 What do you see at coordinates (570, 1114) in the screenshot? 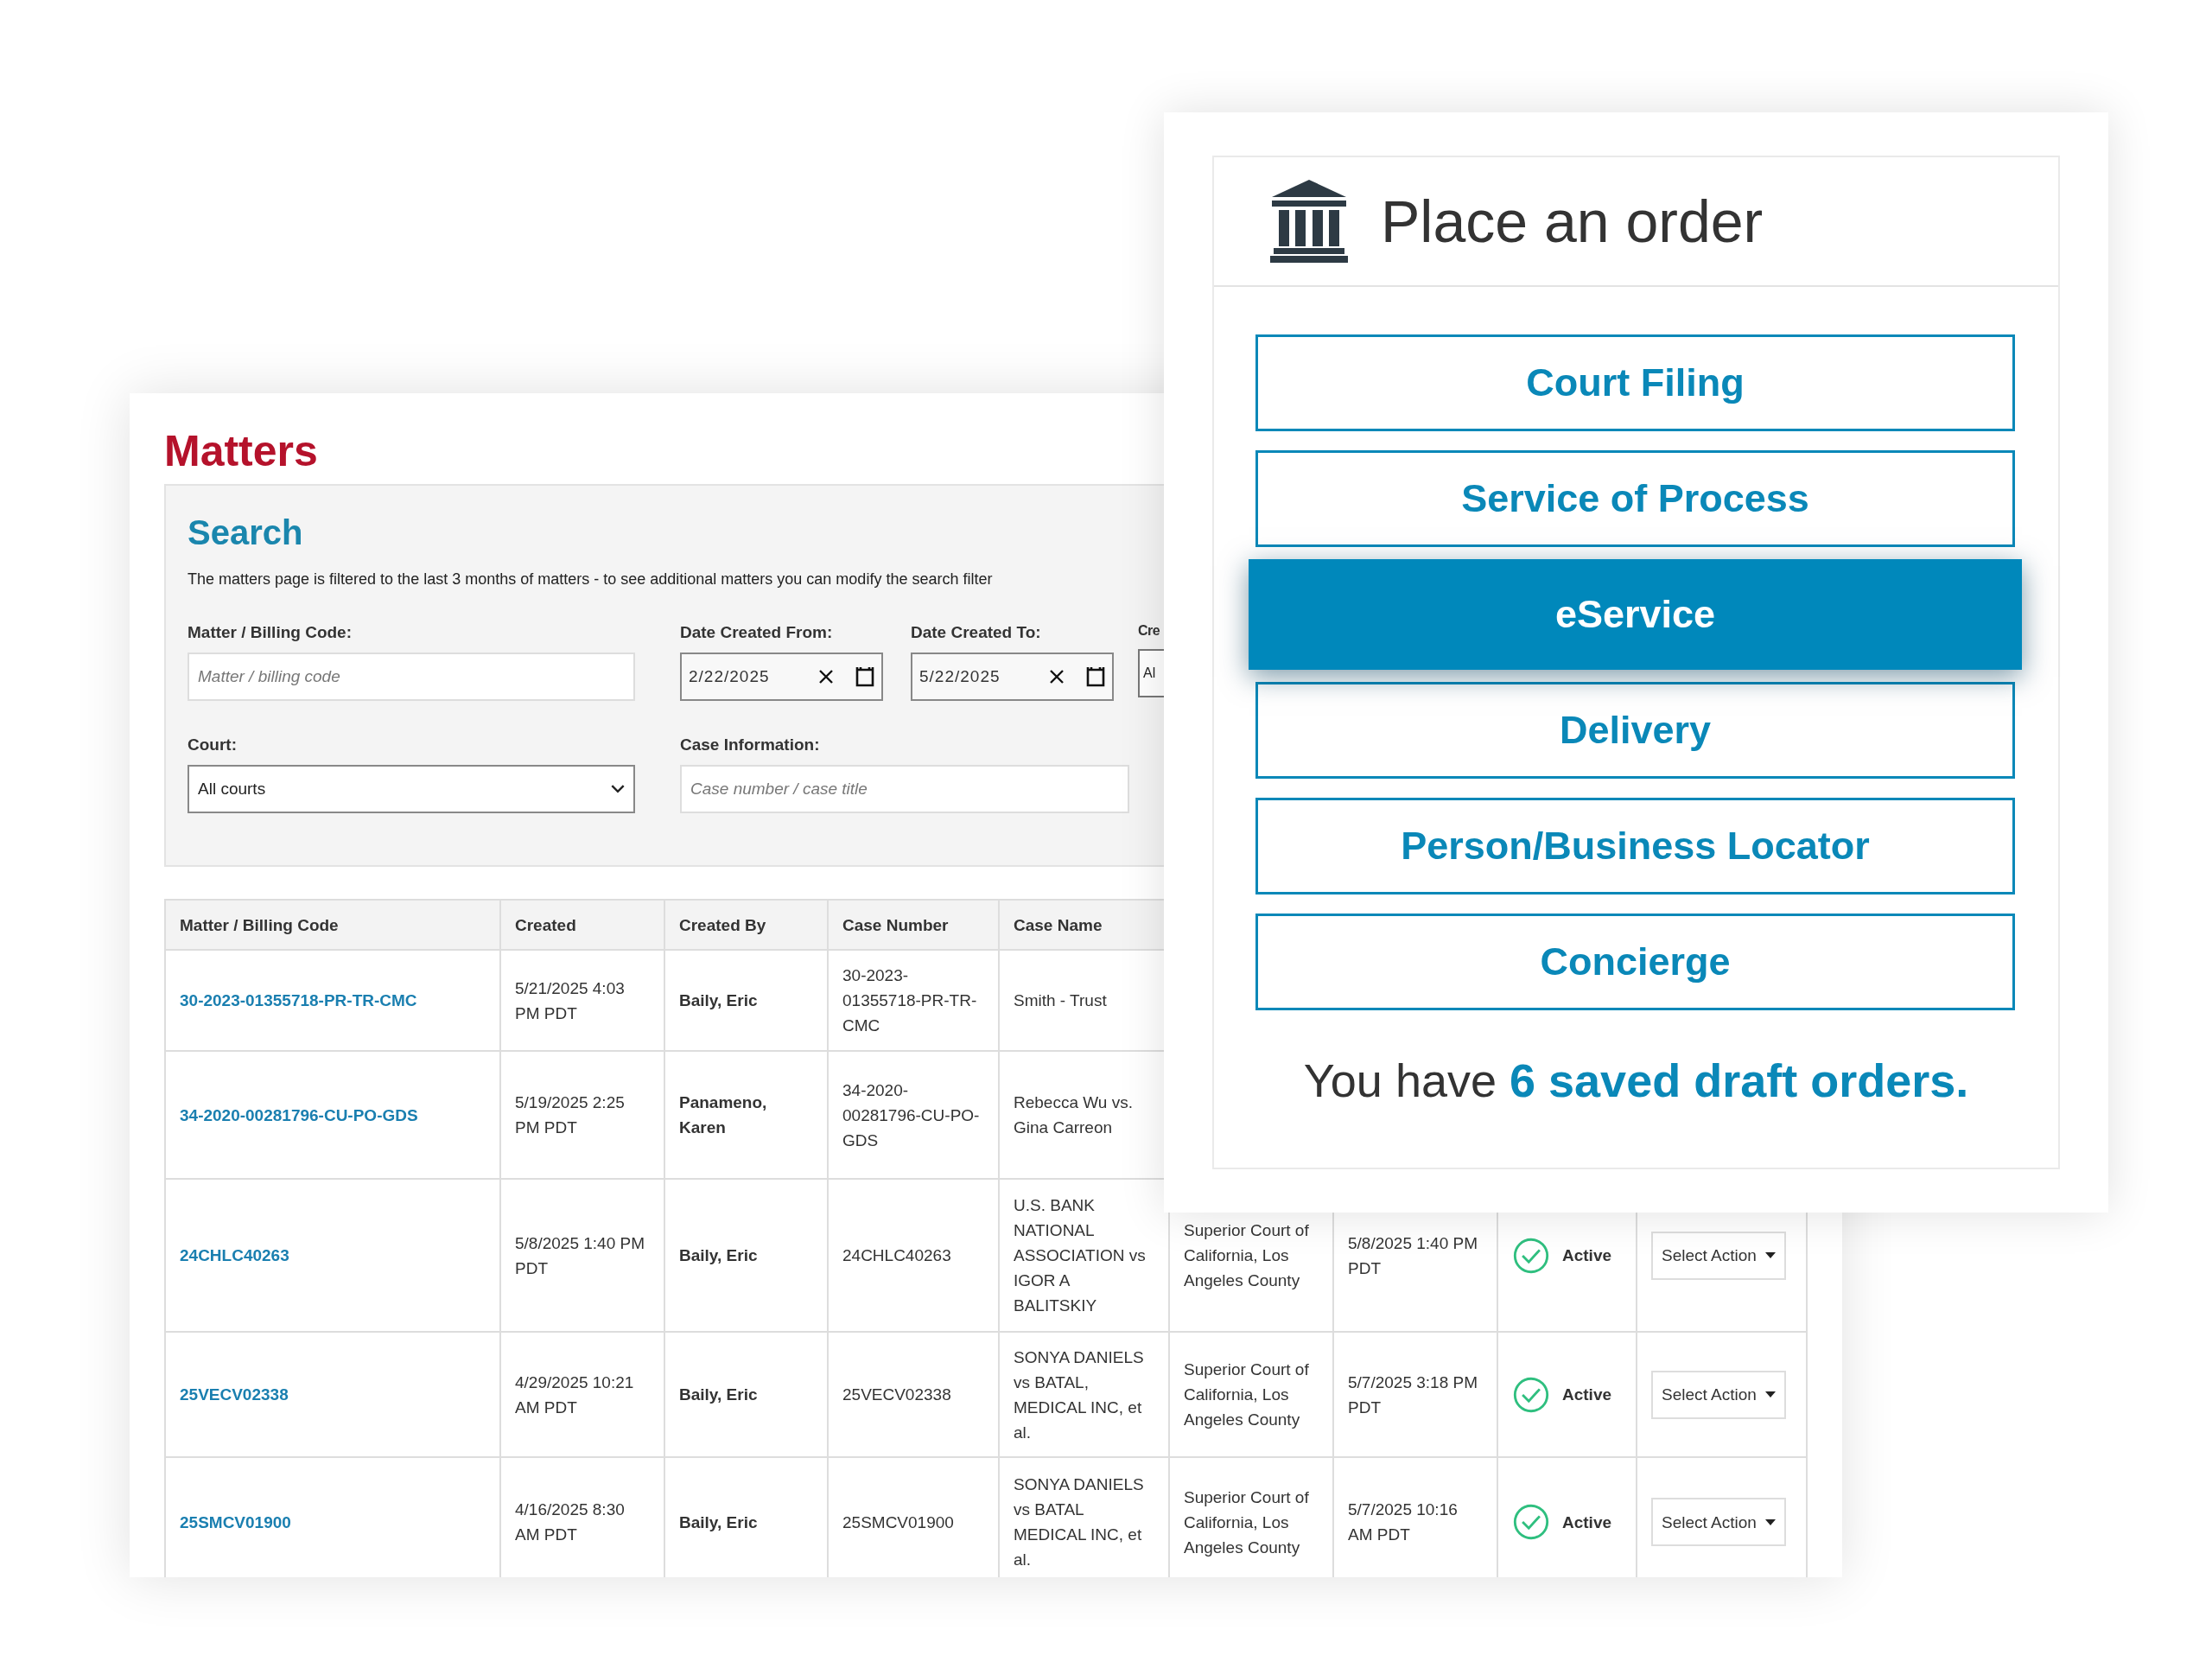
I see `table-cell: 5/19/2025 2:25 PM PDT` at bounding box center [570, 1114].